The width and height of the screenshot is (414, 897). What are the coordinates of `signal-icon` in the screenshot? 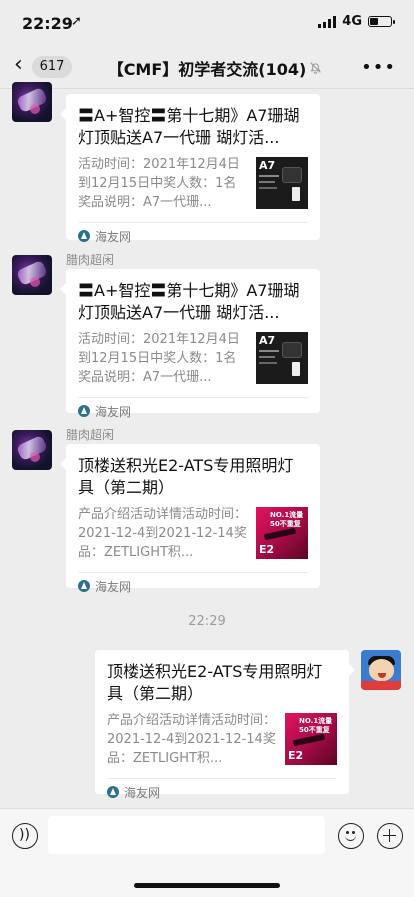 It's located at (327, 21).